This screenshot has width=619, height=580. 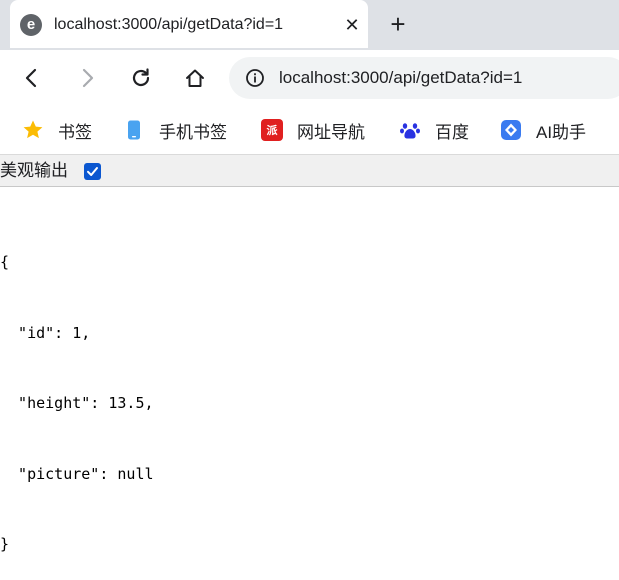 I want to click on bookmark-label: 网址导航, so click(x=331, y=132).